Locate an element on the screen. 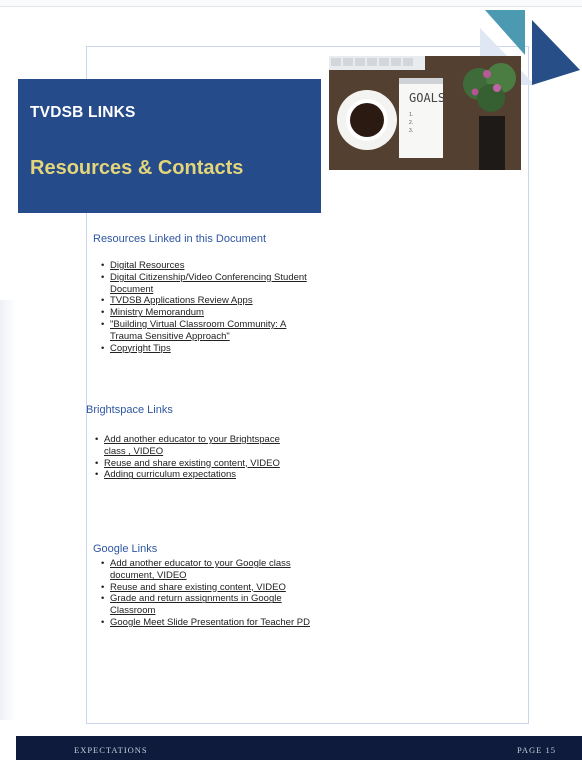 This screenshot has height=760, width=582. resources-link: Copyright Tips is located at coordinates (208, 349).